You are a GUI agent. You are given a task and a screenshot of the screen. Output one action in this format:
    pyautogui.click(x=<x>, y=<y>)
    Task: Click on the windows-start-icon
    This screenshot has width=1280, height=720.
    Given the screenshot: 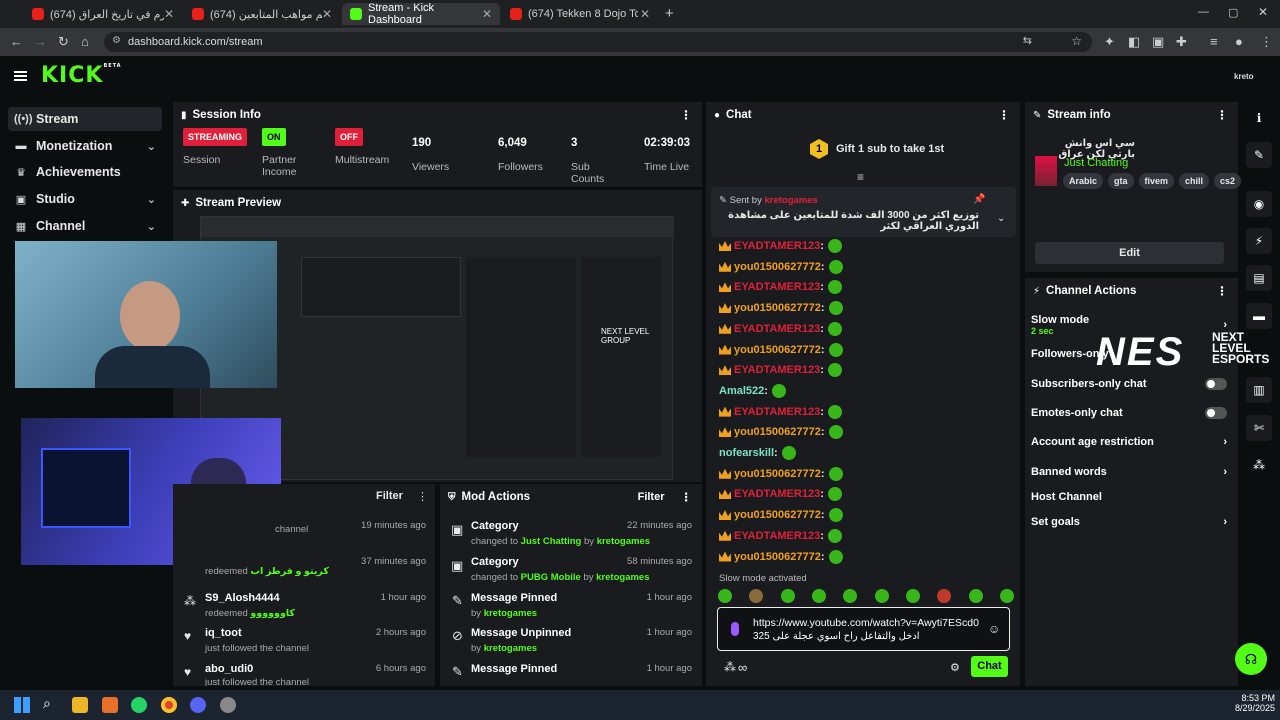 What is the action you would take?
    pyautogui.click(x=22, y=705)
    